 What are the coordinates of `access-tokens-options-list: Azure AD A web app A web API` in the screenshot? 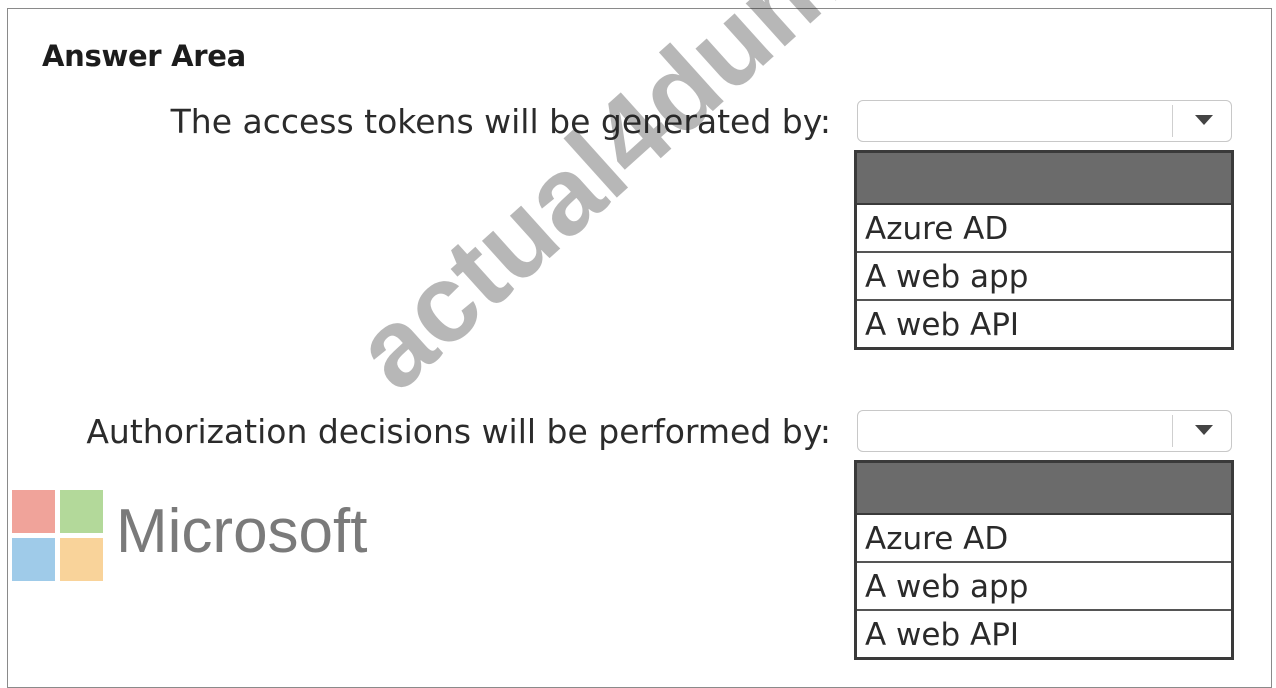 It's located at (1044, 250).